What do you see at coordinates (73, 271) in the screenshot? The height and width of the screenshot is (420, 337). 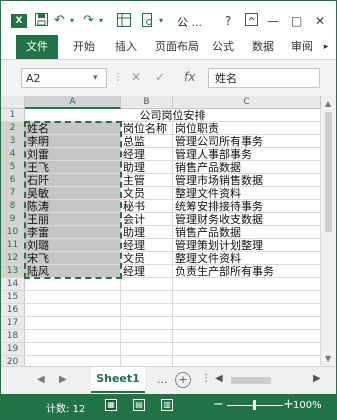 I see `cell-a13: 陆风` at bounding box center [73, 271].